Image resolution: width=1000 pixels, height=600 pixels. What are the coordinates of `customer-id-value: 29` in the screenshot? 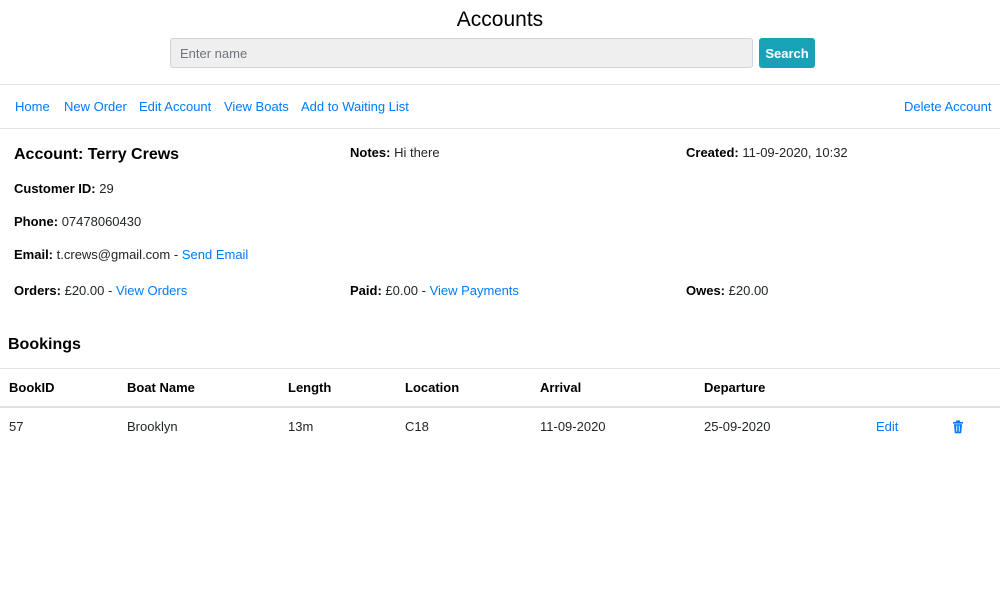 It's located at (106, 188).